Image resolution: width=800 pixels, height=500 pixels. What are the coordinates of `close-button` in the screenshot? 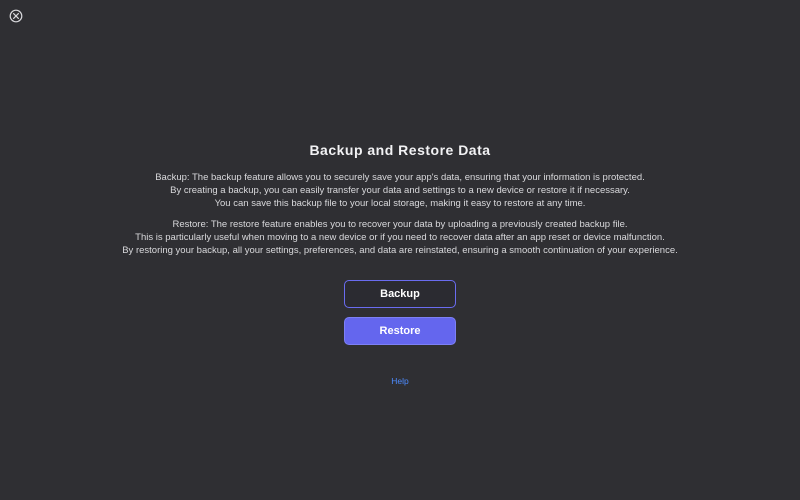 It's located at (16, 16).